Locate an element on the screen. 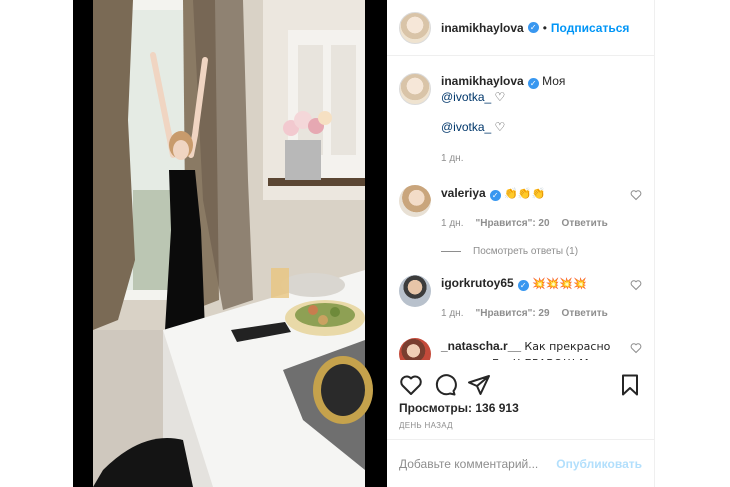 The image size is (730, 487). views-value: 136 913 is located at coordinates (497, 408).